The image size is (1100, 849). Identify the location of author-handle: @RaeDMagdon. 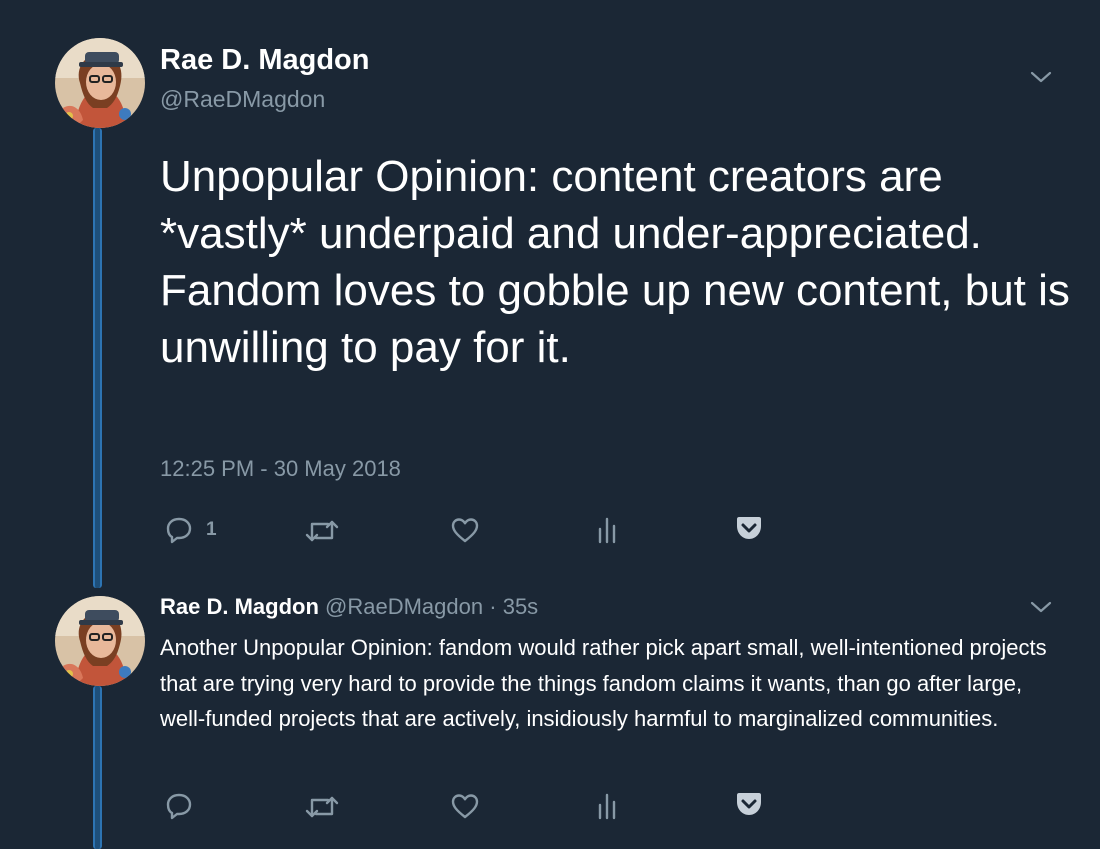
(242, 99).